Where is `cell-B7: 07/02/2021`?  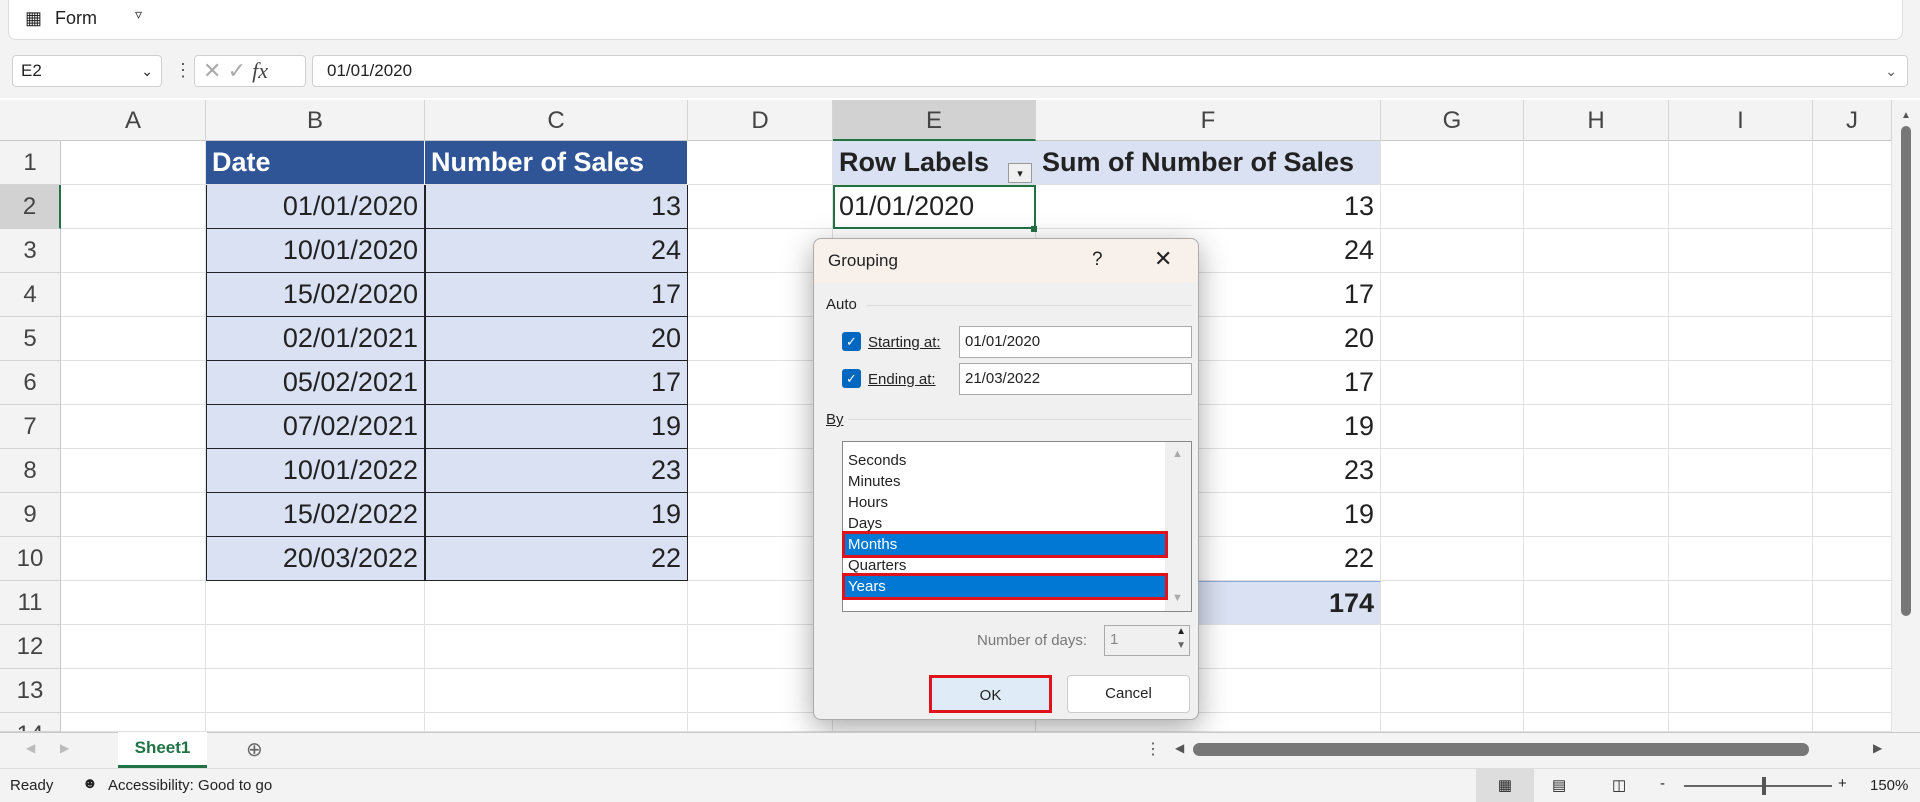
cell-B7: 07/02/2021 is located at coordinates (315, 427).